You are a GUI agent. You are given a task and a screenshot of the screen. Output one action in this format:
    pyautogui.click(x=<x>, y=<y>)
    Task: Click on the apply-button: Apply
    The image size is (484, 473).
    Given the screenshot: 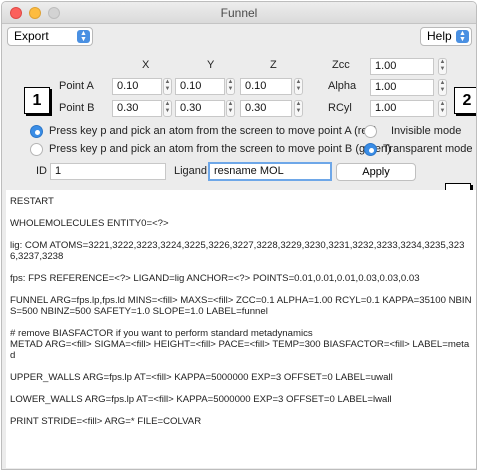 What is the action you would take?
    pyautogui.click(x=376, y=172)
    